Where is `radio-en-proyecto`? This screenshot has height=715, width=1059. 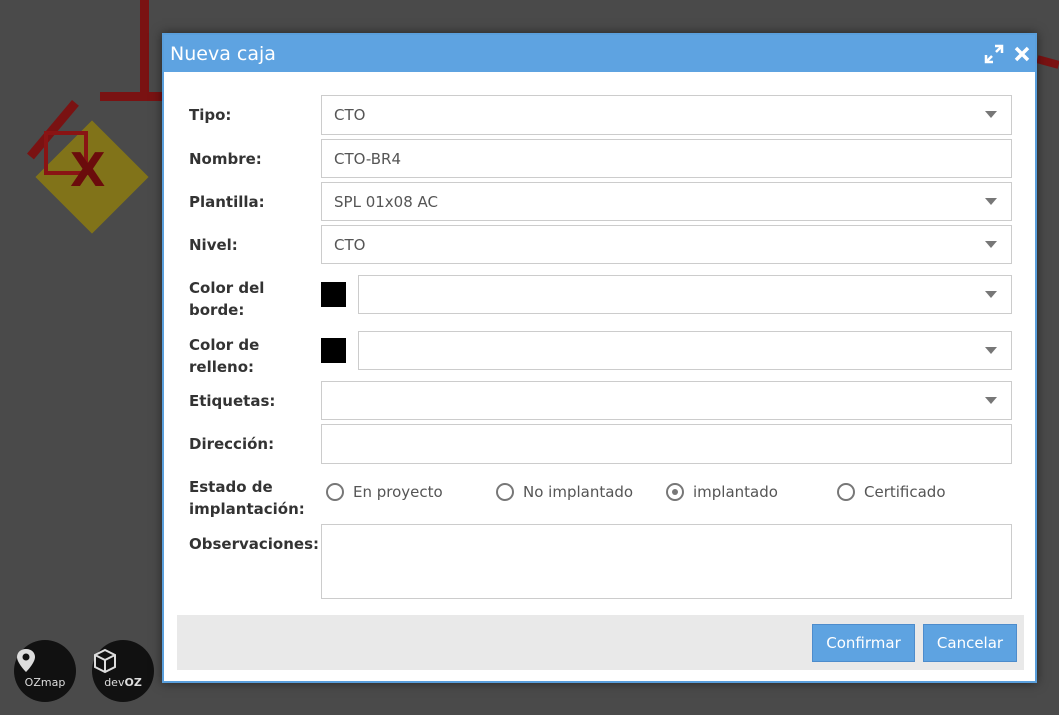 radio-en-proyecto is located at coordinates (335, 492).